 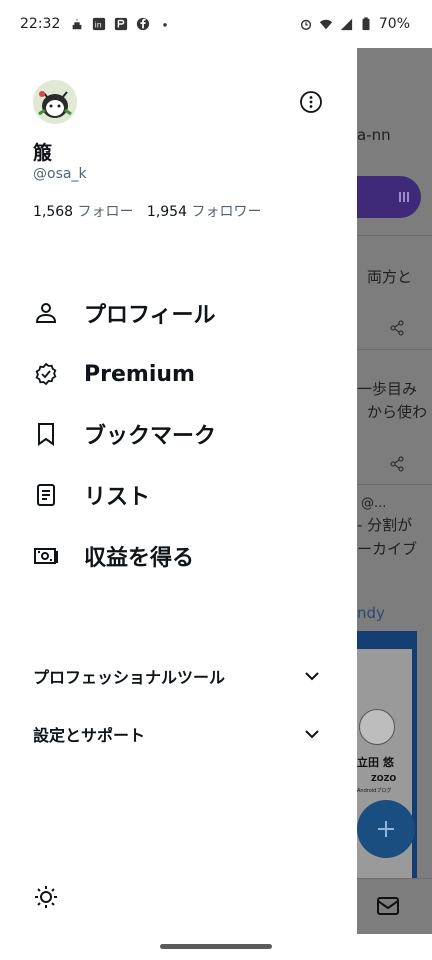 I want to click on battery-icon, so click(x=366, y=24).